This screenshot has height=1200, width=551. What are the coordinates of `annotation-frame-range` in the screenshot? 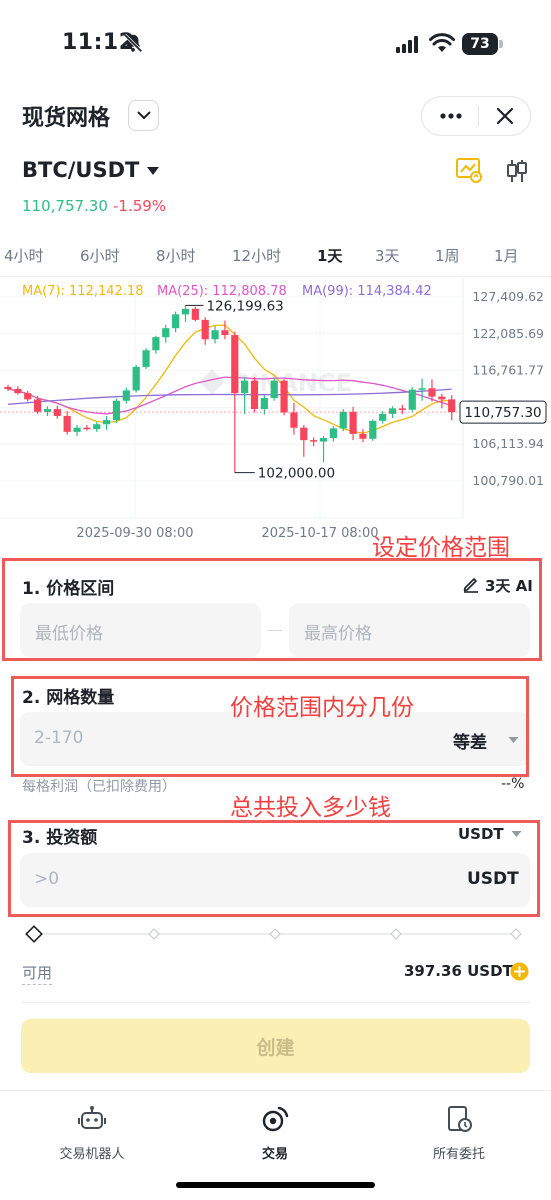 It's located at (272, 609).